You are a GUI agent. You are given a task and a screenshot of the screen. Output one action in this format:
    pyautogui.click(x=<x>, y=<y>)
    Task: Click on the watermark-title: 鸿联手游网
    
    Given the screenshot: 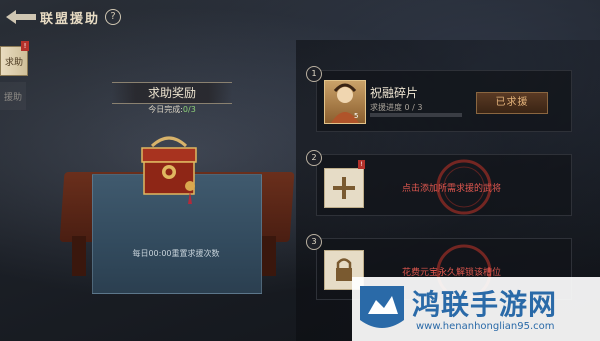 What is the action you would take?
    pyautogui.click(x=485, y=304)
    